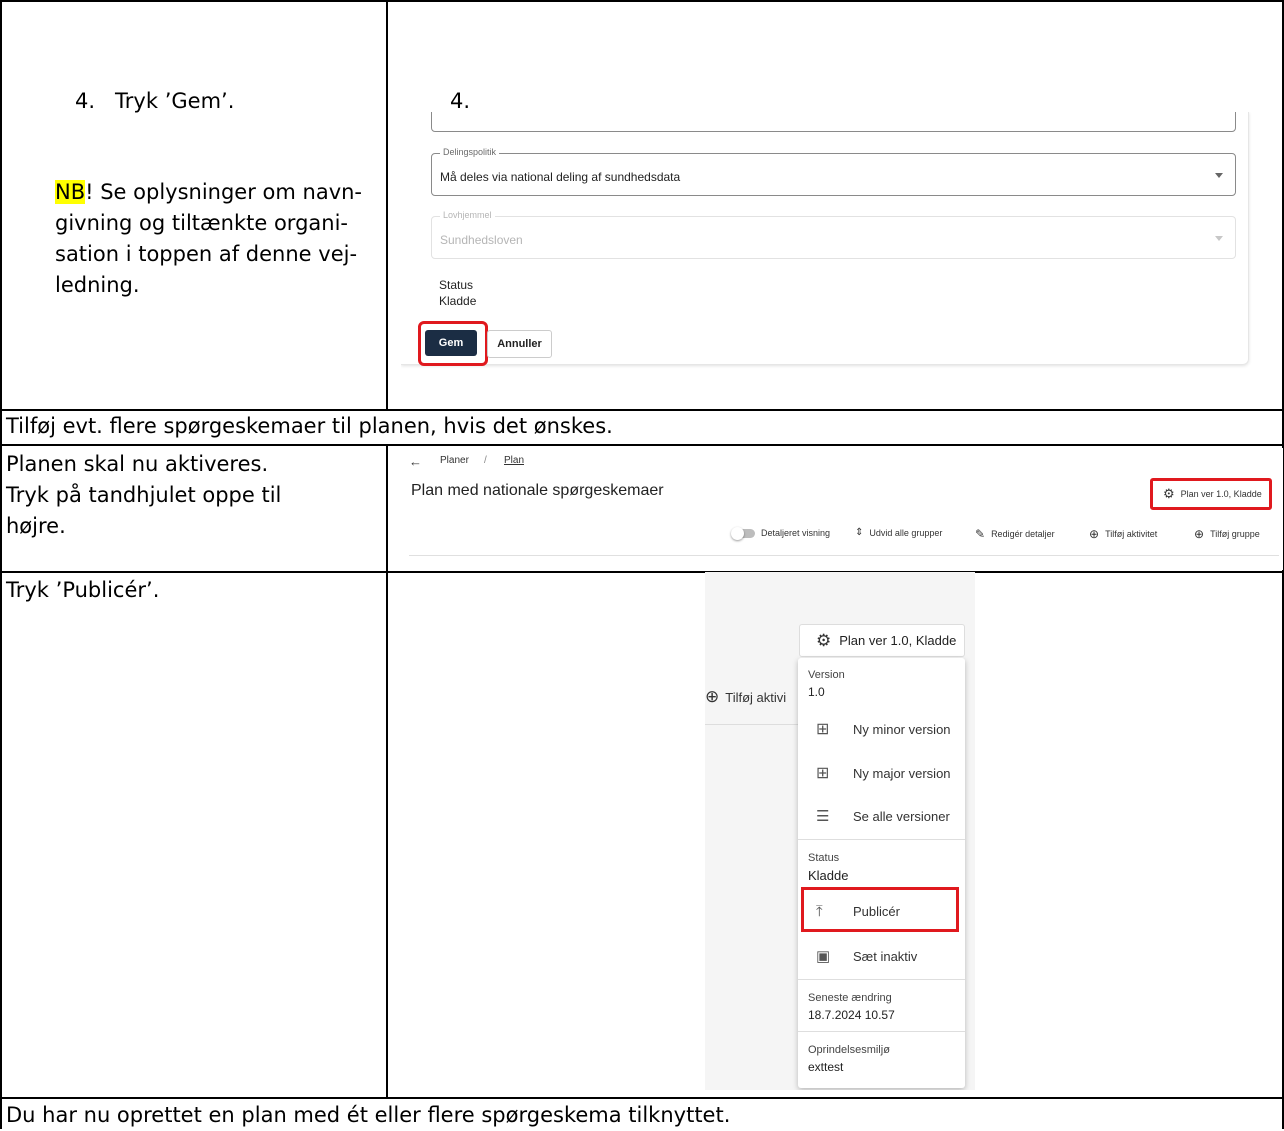 The width and height of the screenshot is (1284, 1131). Describe the element at coordinates (823, 956) in the screenshot. I see `archive-icon: ▣` at that location.